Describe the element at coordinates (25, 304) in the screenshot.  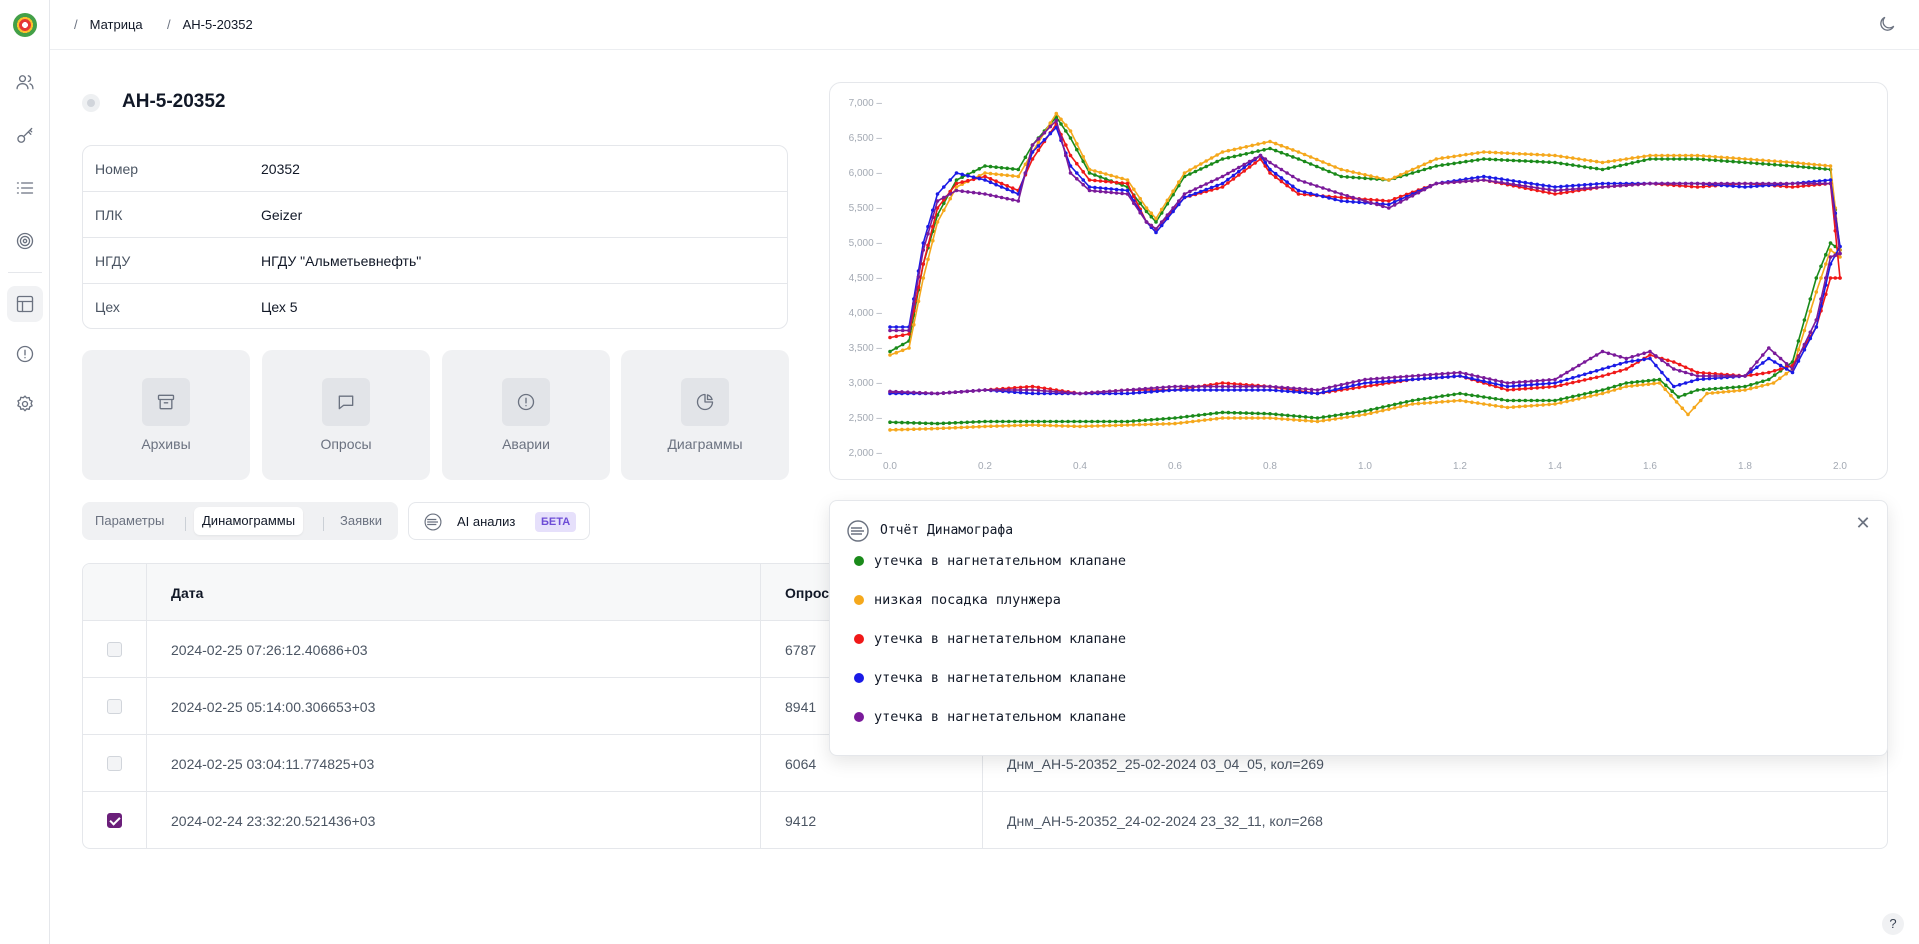
I see `layout-icon` at that location.